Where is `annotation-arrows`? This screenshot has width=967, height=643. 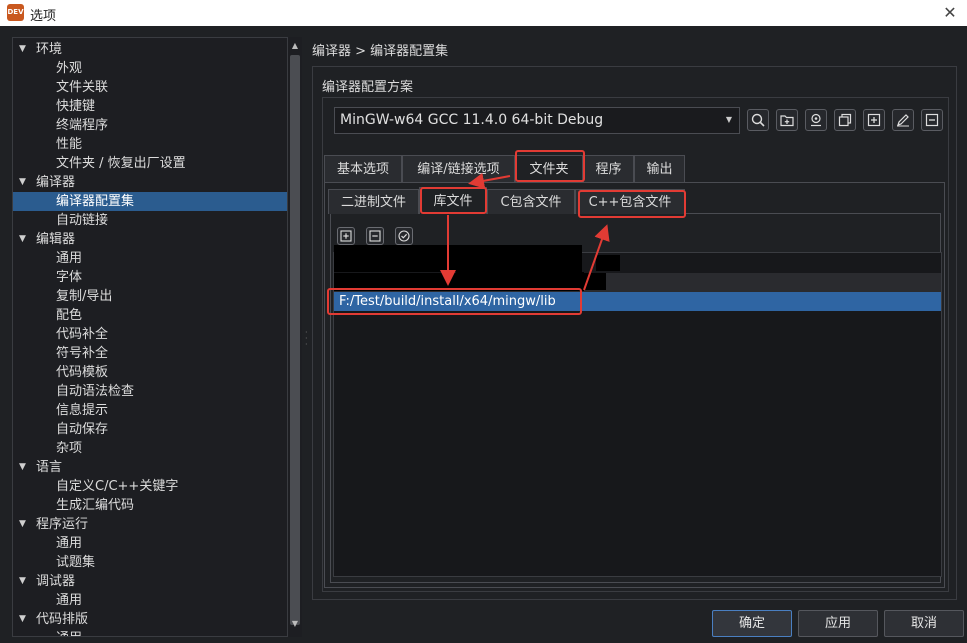 annotation-arrows is located at coordinates (525, 231).